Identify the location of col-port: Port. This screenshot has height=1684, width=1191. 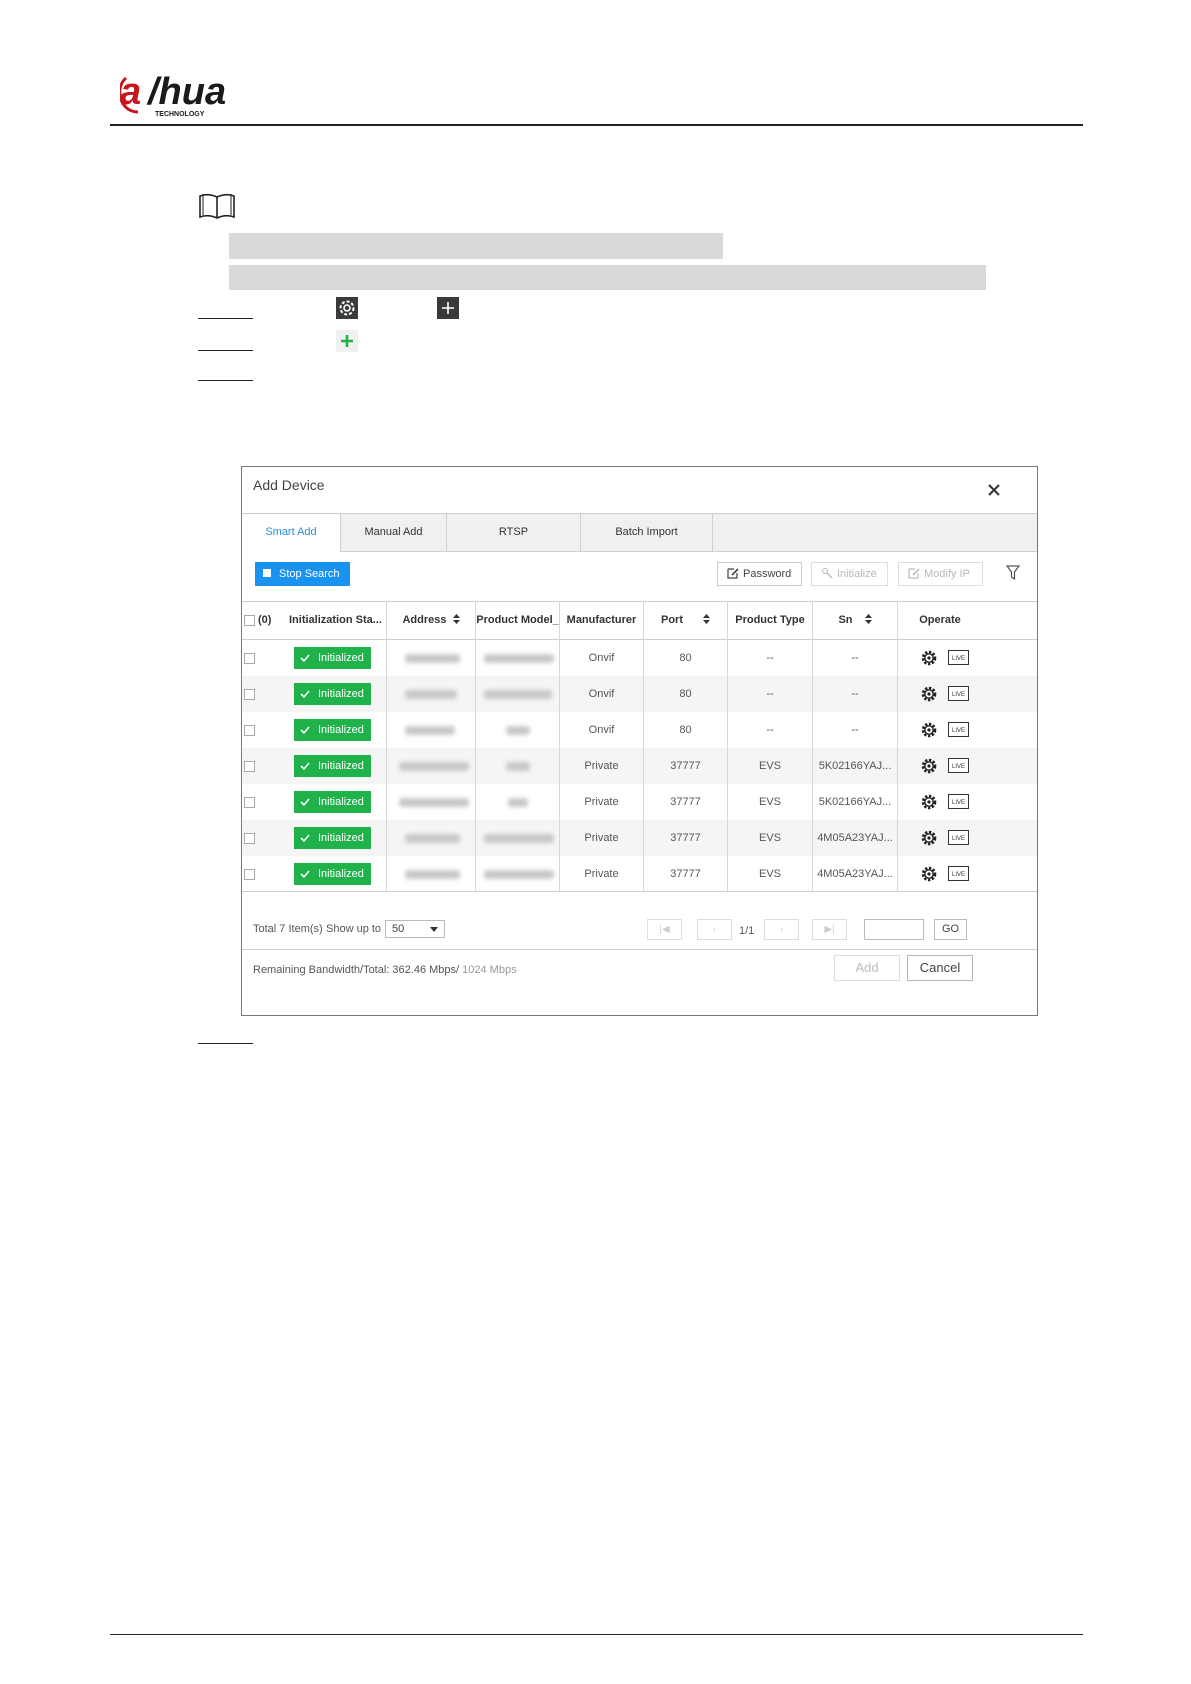
(685, 620).